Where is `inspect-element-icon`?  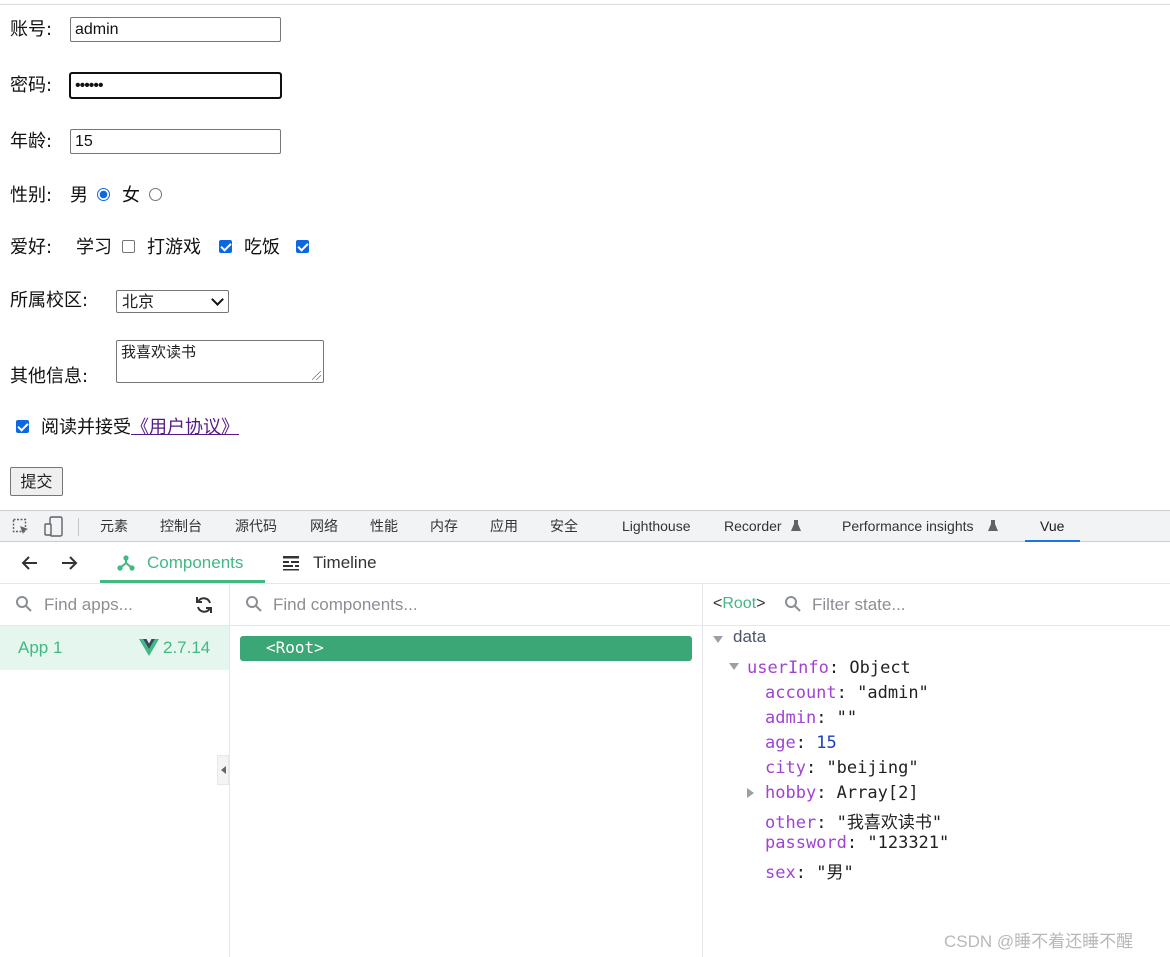
inspect-element-icon is located at coordinates (21, 527).